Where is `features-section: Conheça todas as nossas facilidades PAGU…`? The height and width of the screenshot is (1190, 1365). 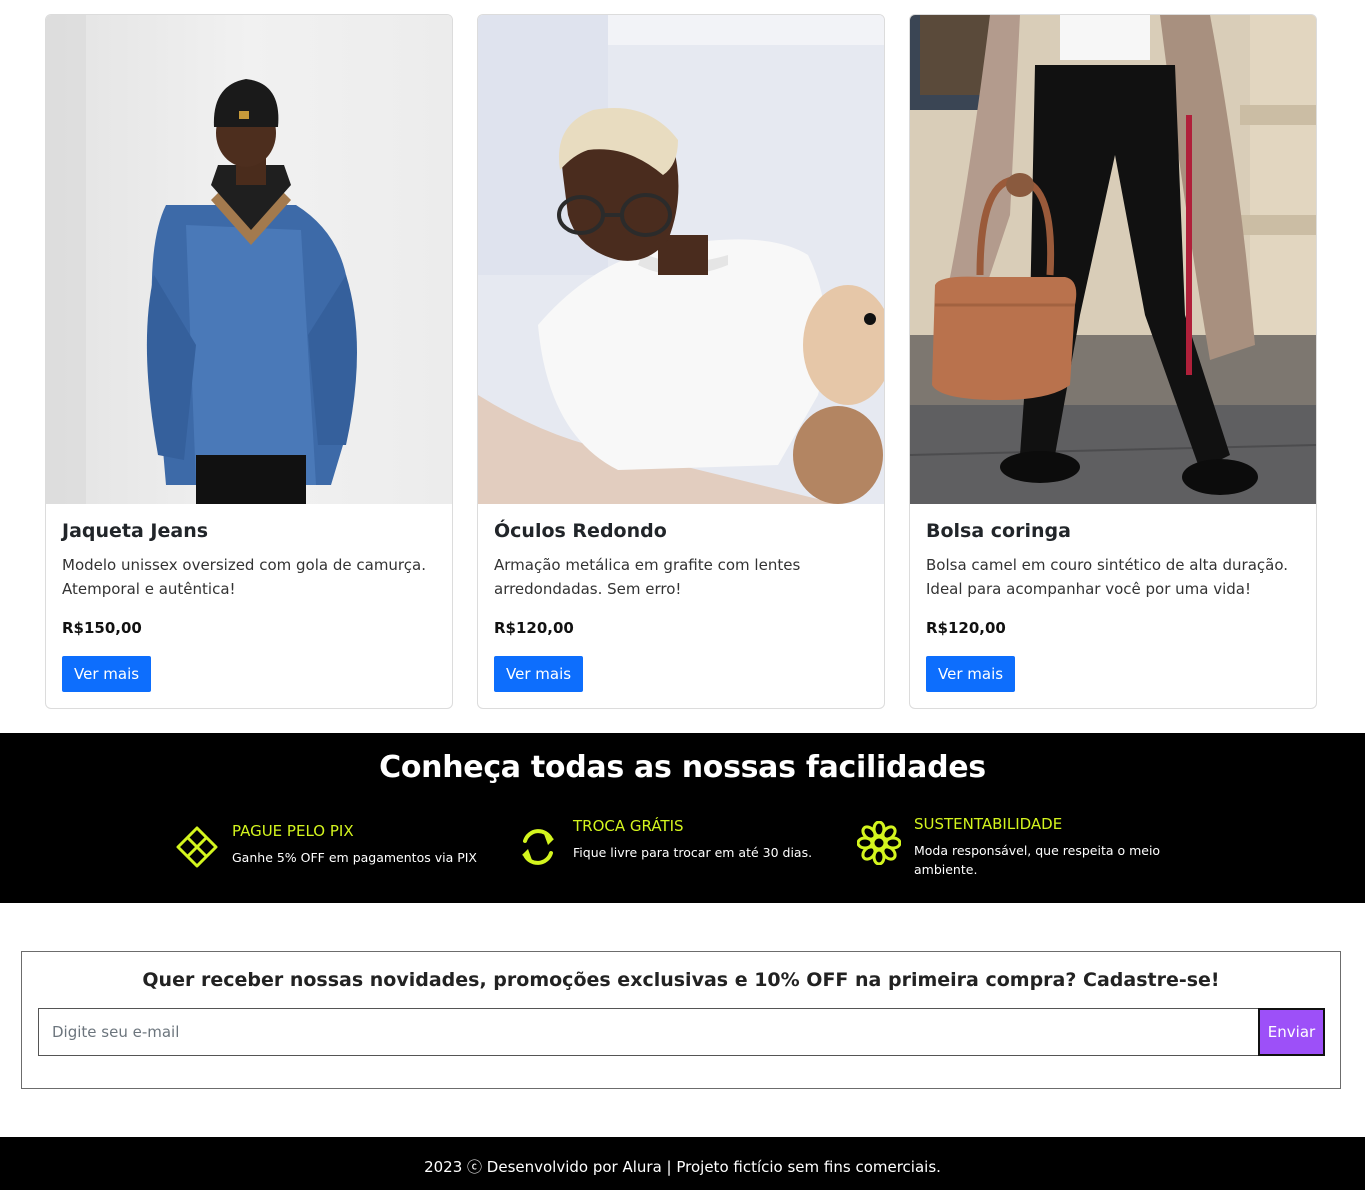
features-section: Conheça todas as nossas facilidades PAGU… is located at coordinates (682, 818).